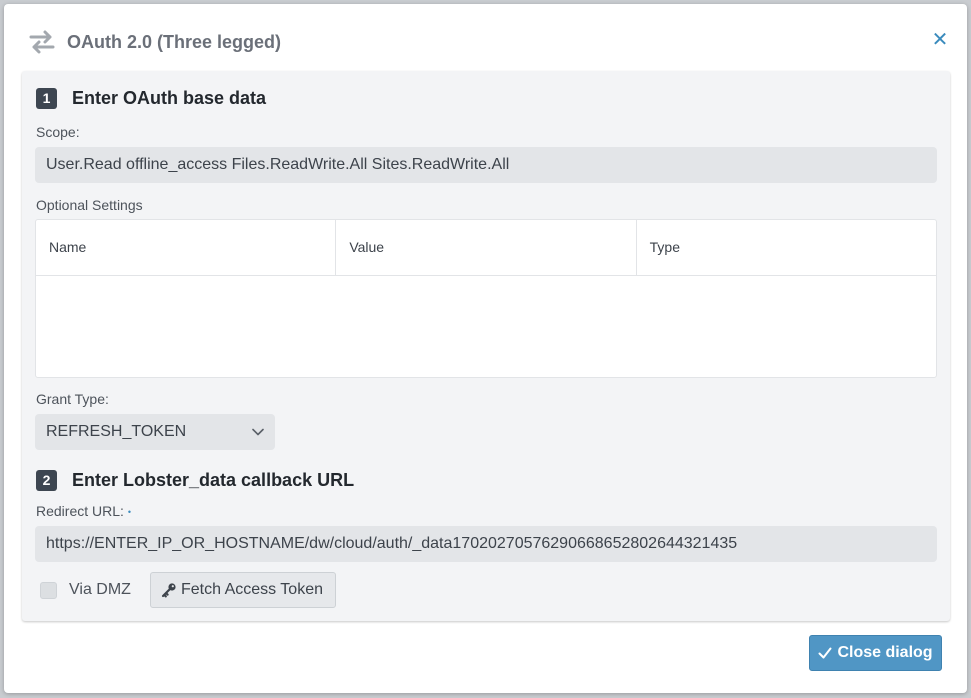 The image size is (971, 698). What do you see at coordinates (42, 42) in the screenshot?
I see `swap-arrows-icon` at bounding box center [42, 42].